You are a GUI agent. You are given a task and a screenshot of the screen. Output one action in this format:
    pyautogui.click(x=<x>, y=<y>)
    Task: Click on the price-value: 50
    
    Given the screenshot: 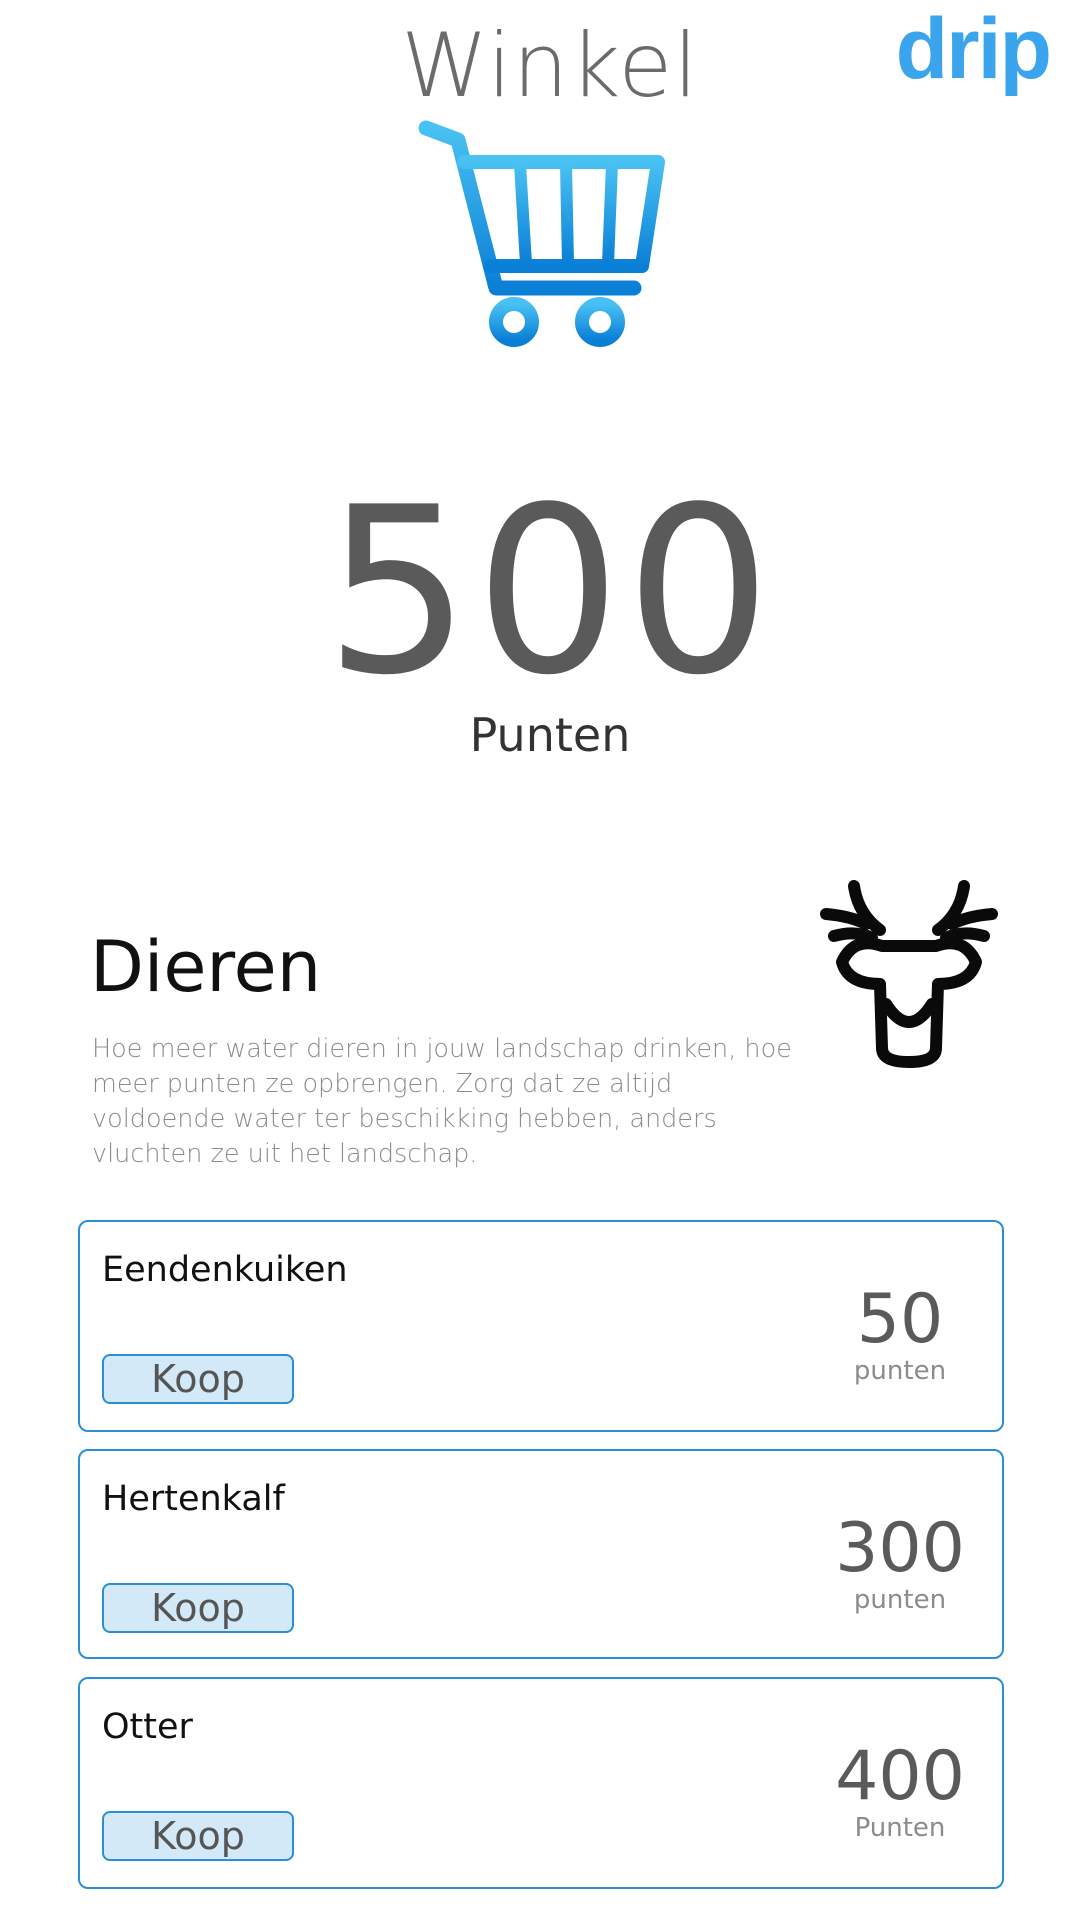 What is the action you would take?
    pyautogui.click(x=900, y=1319)
    